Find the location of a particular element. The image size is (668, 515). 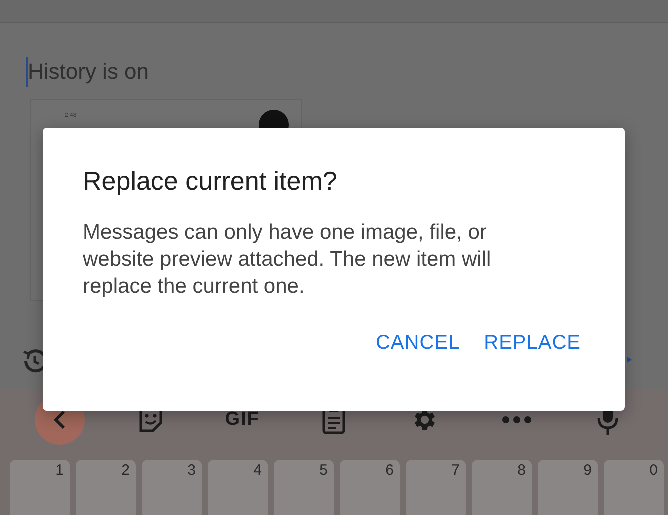

dialog-title: Replace current item? is located at coordinates (210, 181).